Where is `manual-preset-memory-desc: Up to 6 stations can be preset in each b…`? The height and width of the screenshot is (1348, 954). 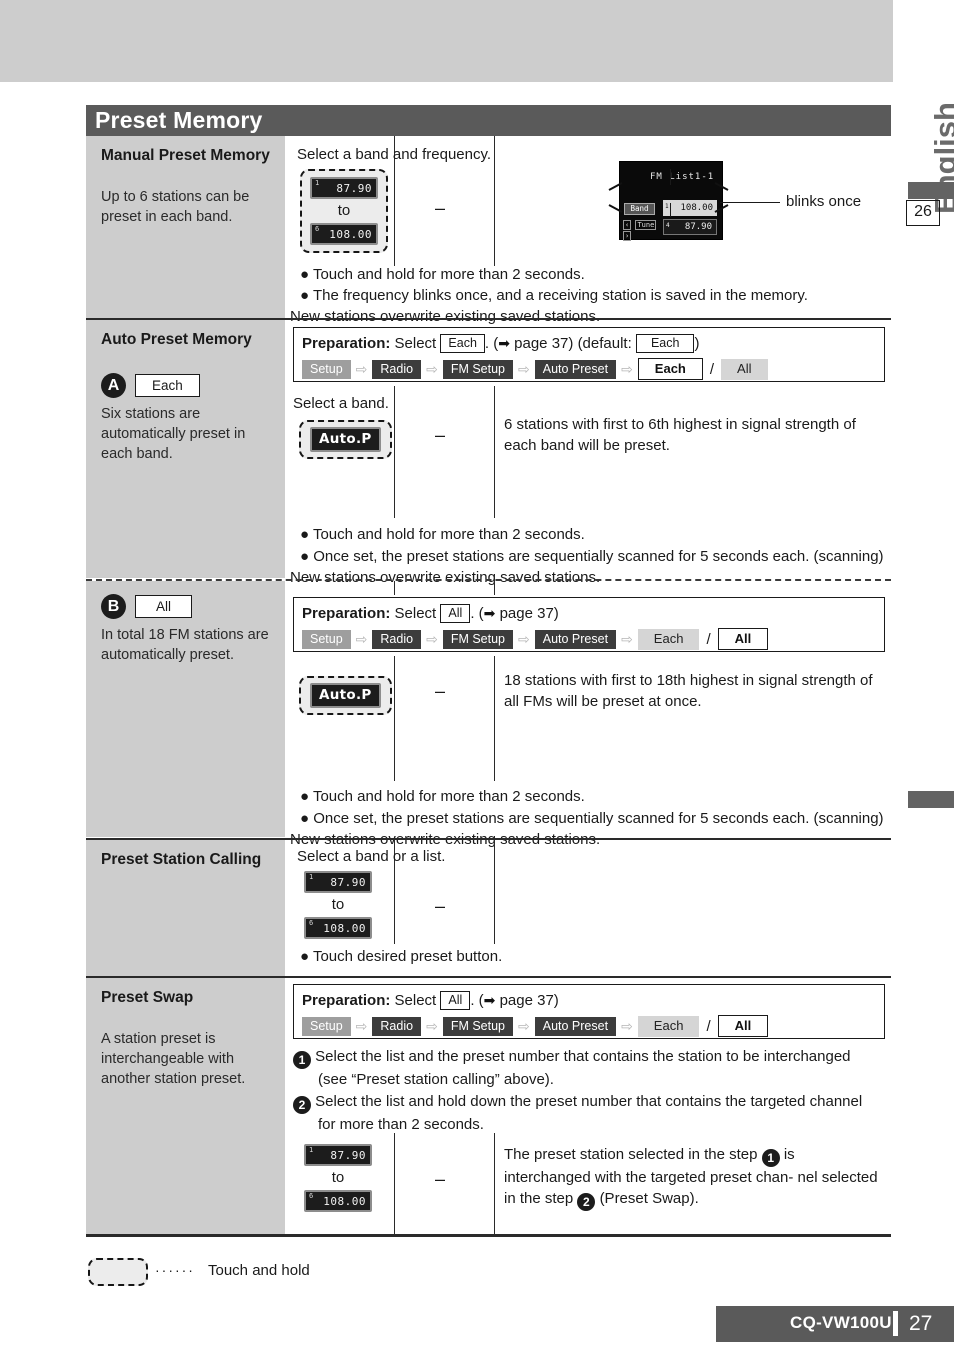
manual-preset-memory-desc: Up to 6 stations can be preset in each b… is located at coordinates (175, 207).